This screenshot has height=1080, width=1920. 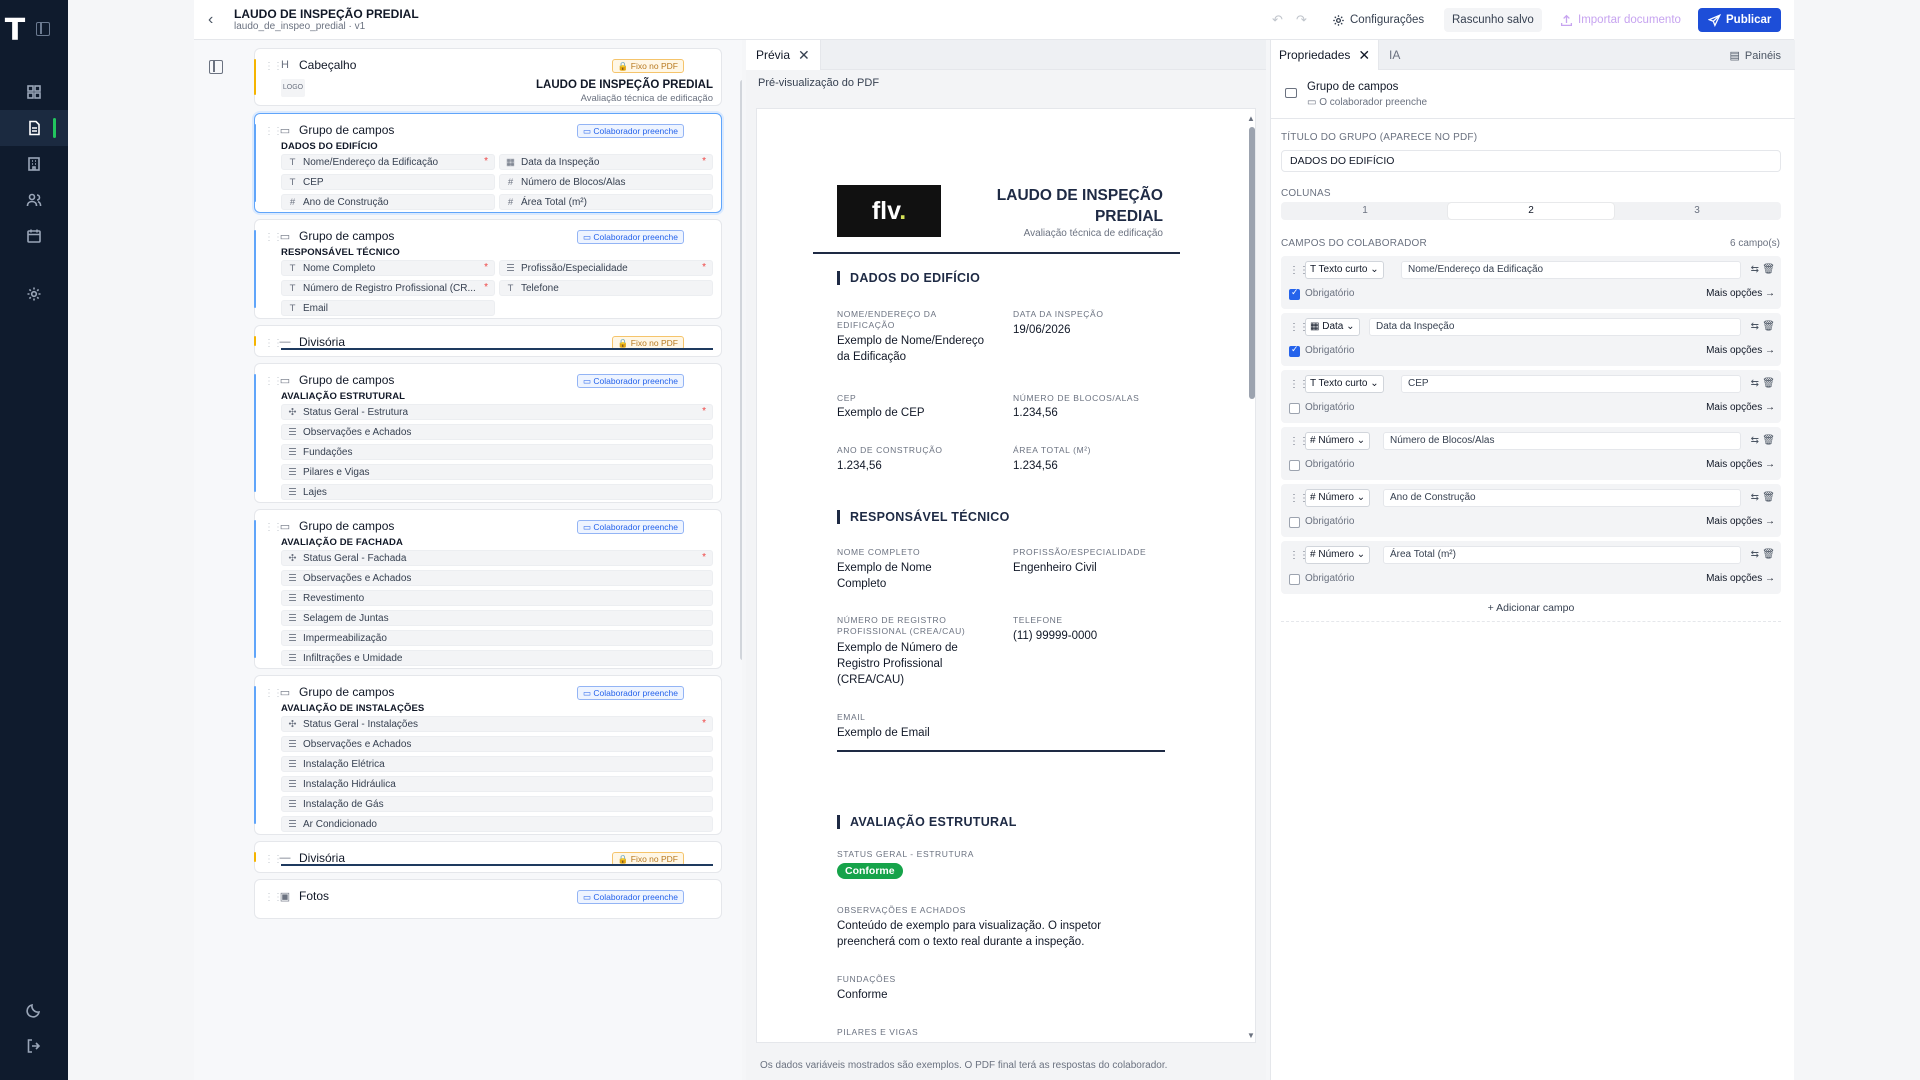 I want to click on columns-selector: 1 2 3, so click(x=1531, y=211).